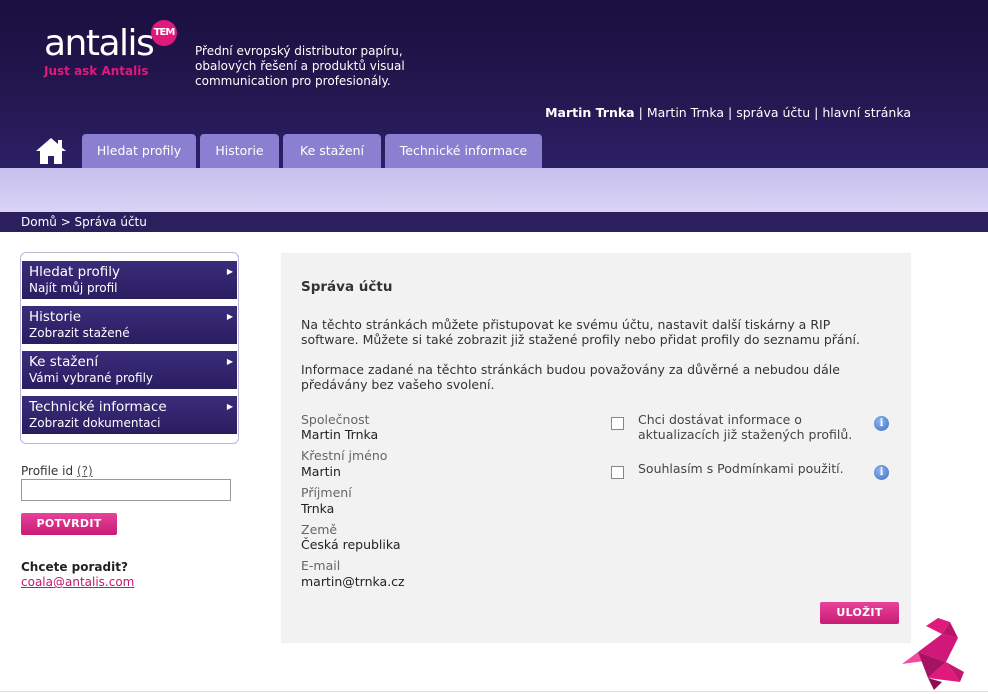 The width and height of the screenshot is (988, 694). Describe the element at coordinates (99, 43) in the screenshot. I see `logo-wordmark: antalis` at that location.